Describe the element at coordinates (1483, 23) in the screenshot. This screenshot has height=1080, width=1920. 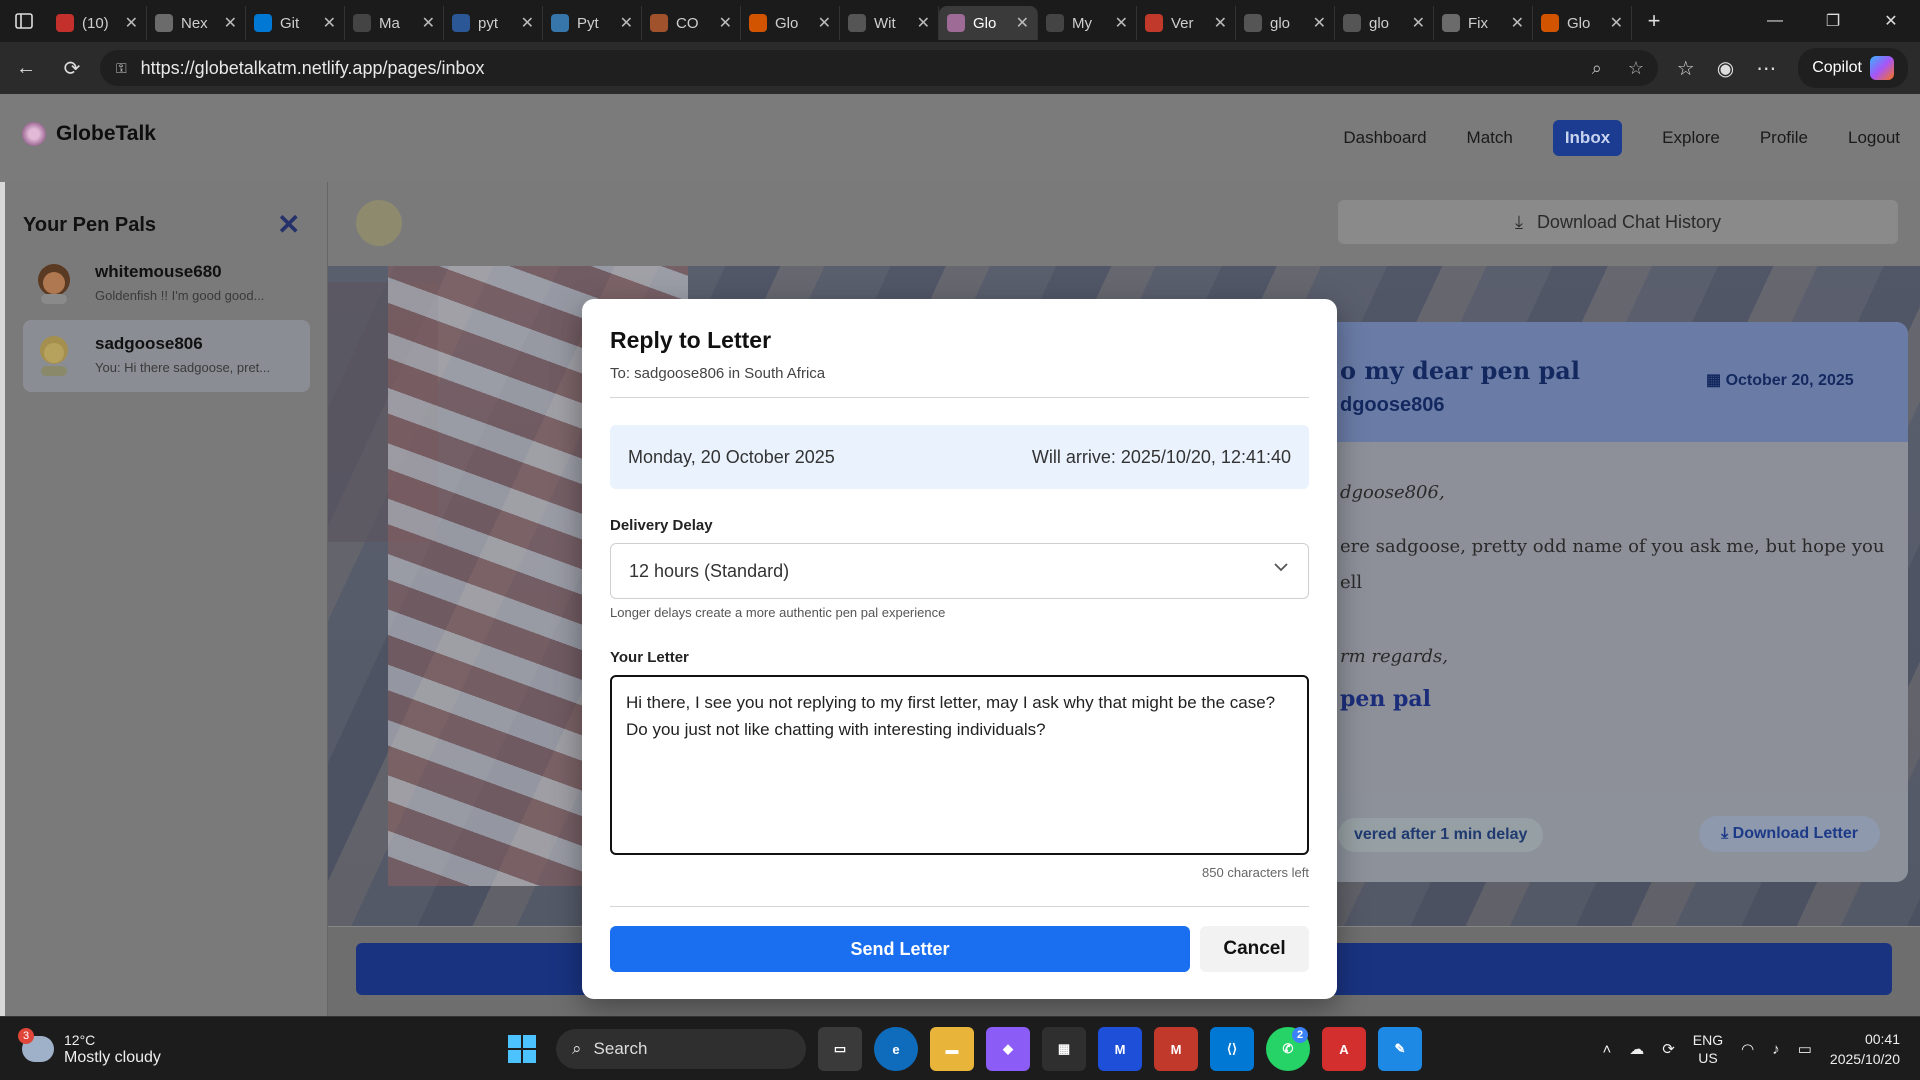
I see `browser-tab: Fix ✕` at that location.